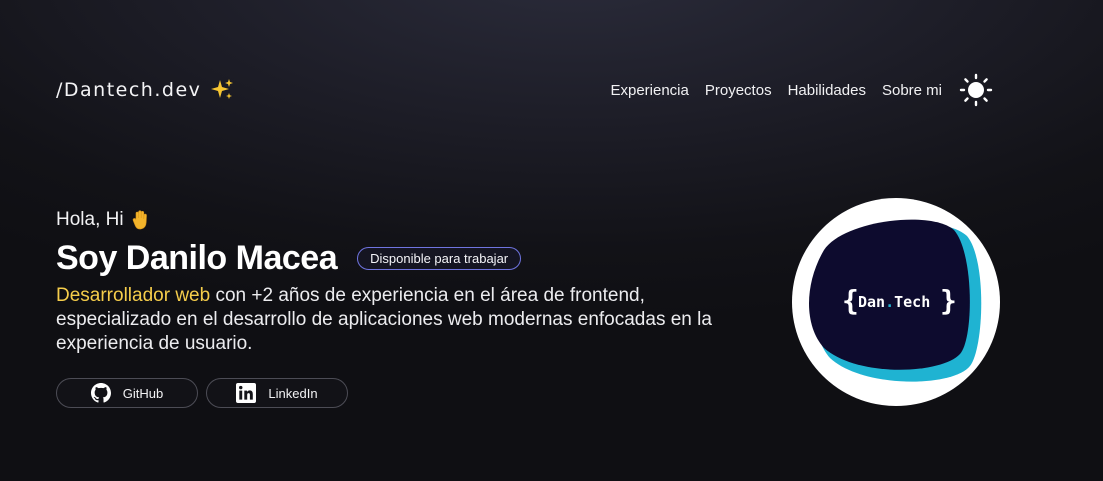 This screenshot has width=1103, height=481. I want to click on hero-name: Soy Danilo Macea, so click(197, 257).